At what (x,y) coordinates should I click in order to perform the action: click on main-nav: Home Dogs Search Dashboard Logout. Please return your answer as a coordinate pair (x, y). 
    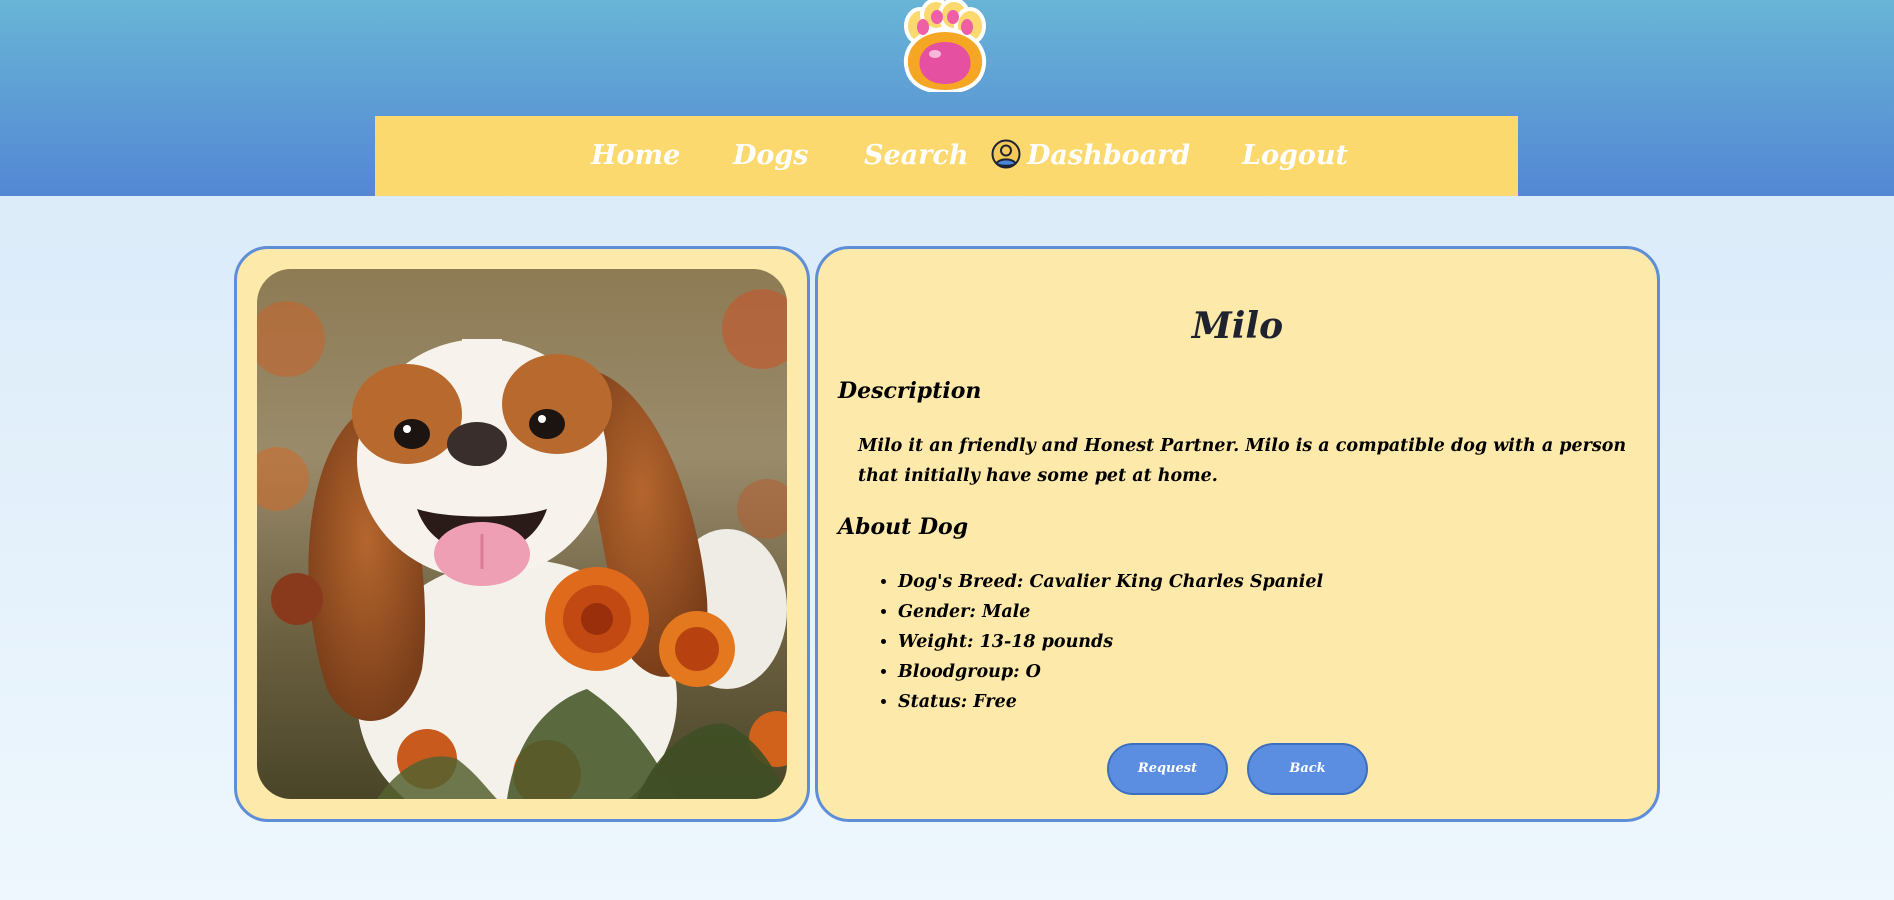
    Looking at the image, I should click on (946, 156).